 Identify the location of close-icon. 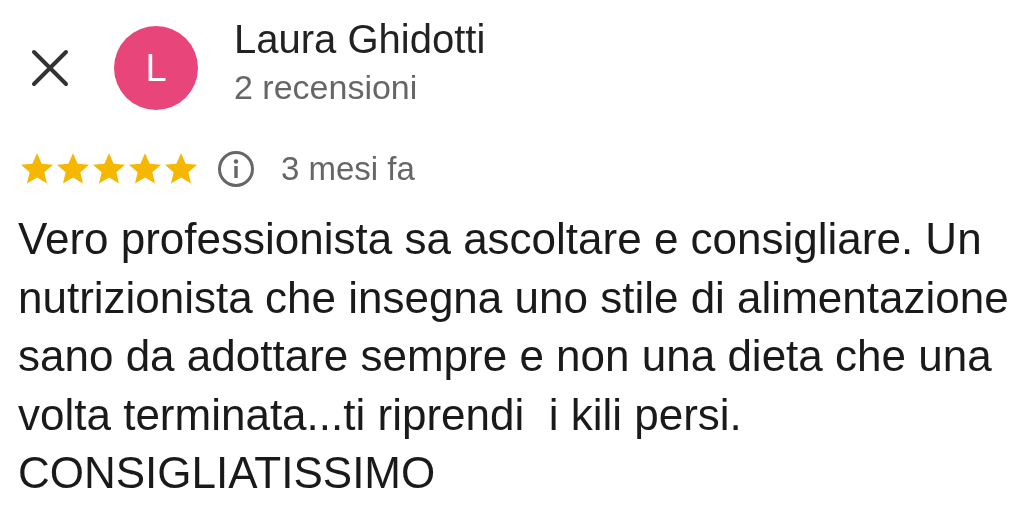
(50, 68).